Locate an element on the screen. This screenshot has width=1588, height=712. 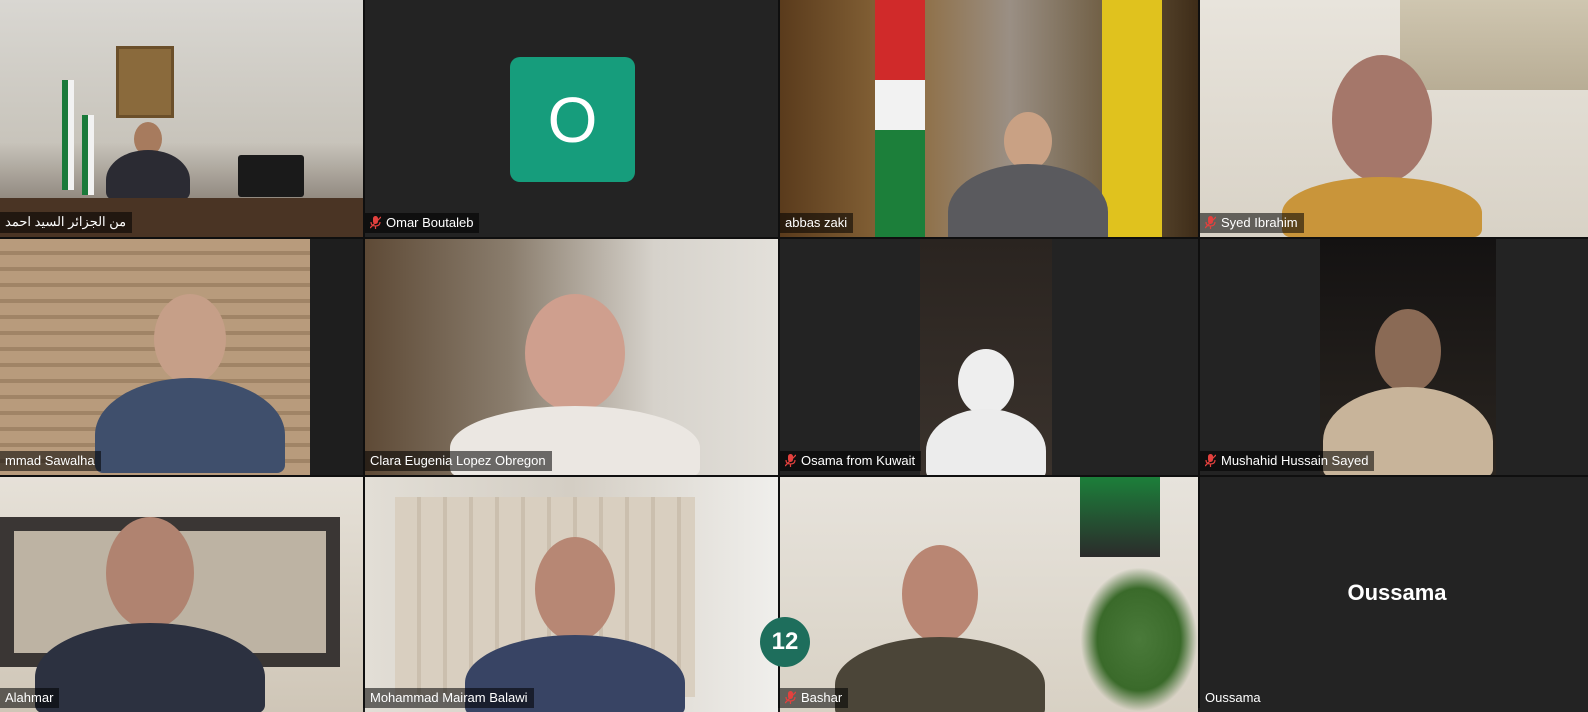
participant-name-tag: abbas zaki is located at coordinates (817, 223).